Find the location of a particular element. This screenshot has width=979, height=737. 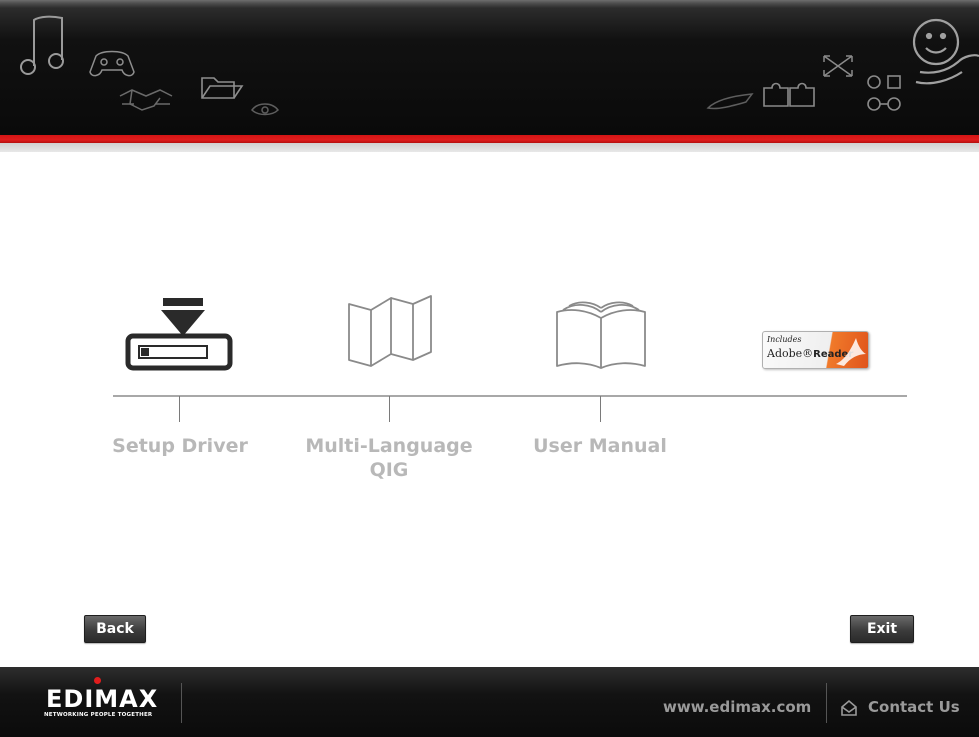

gamepad-icon is located at coordinates (112, 63).